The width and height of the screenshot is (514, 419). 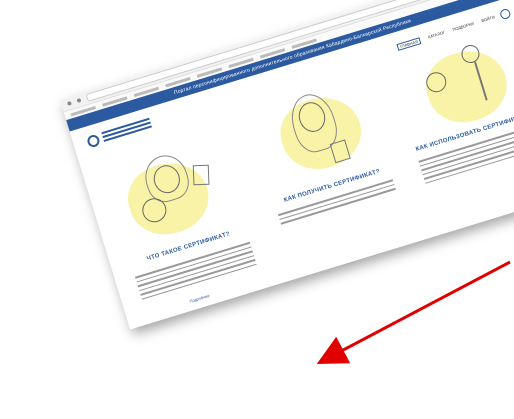 I want to click on annotation-arrow, so click(x=413, y=312).